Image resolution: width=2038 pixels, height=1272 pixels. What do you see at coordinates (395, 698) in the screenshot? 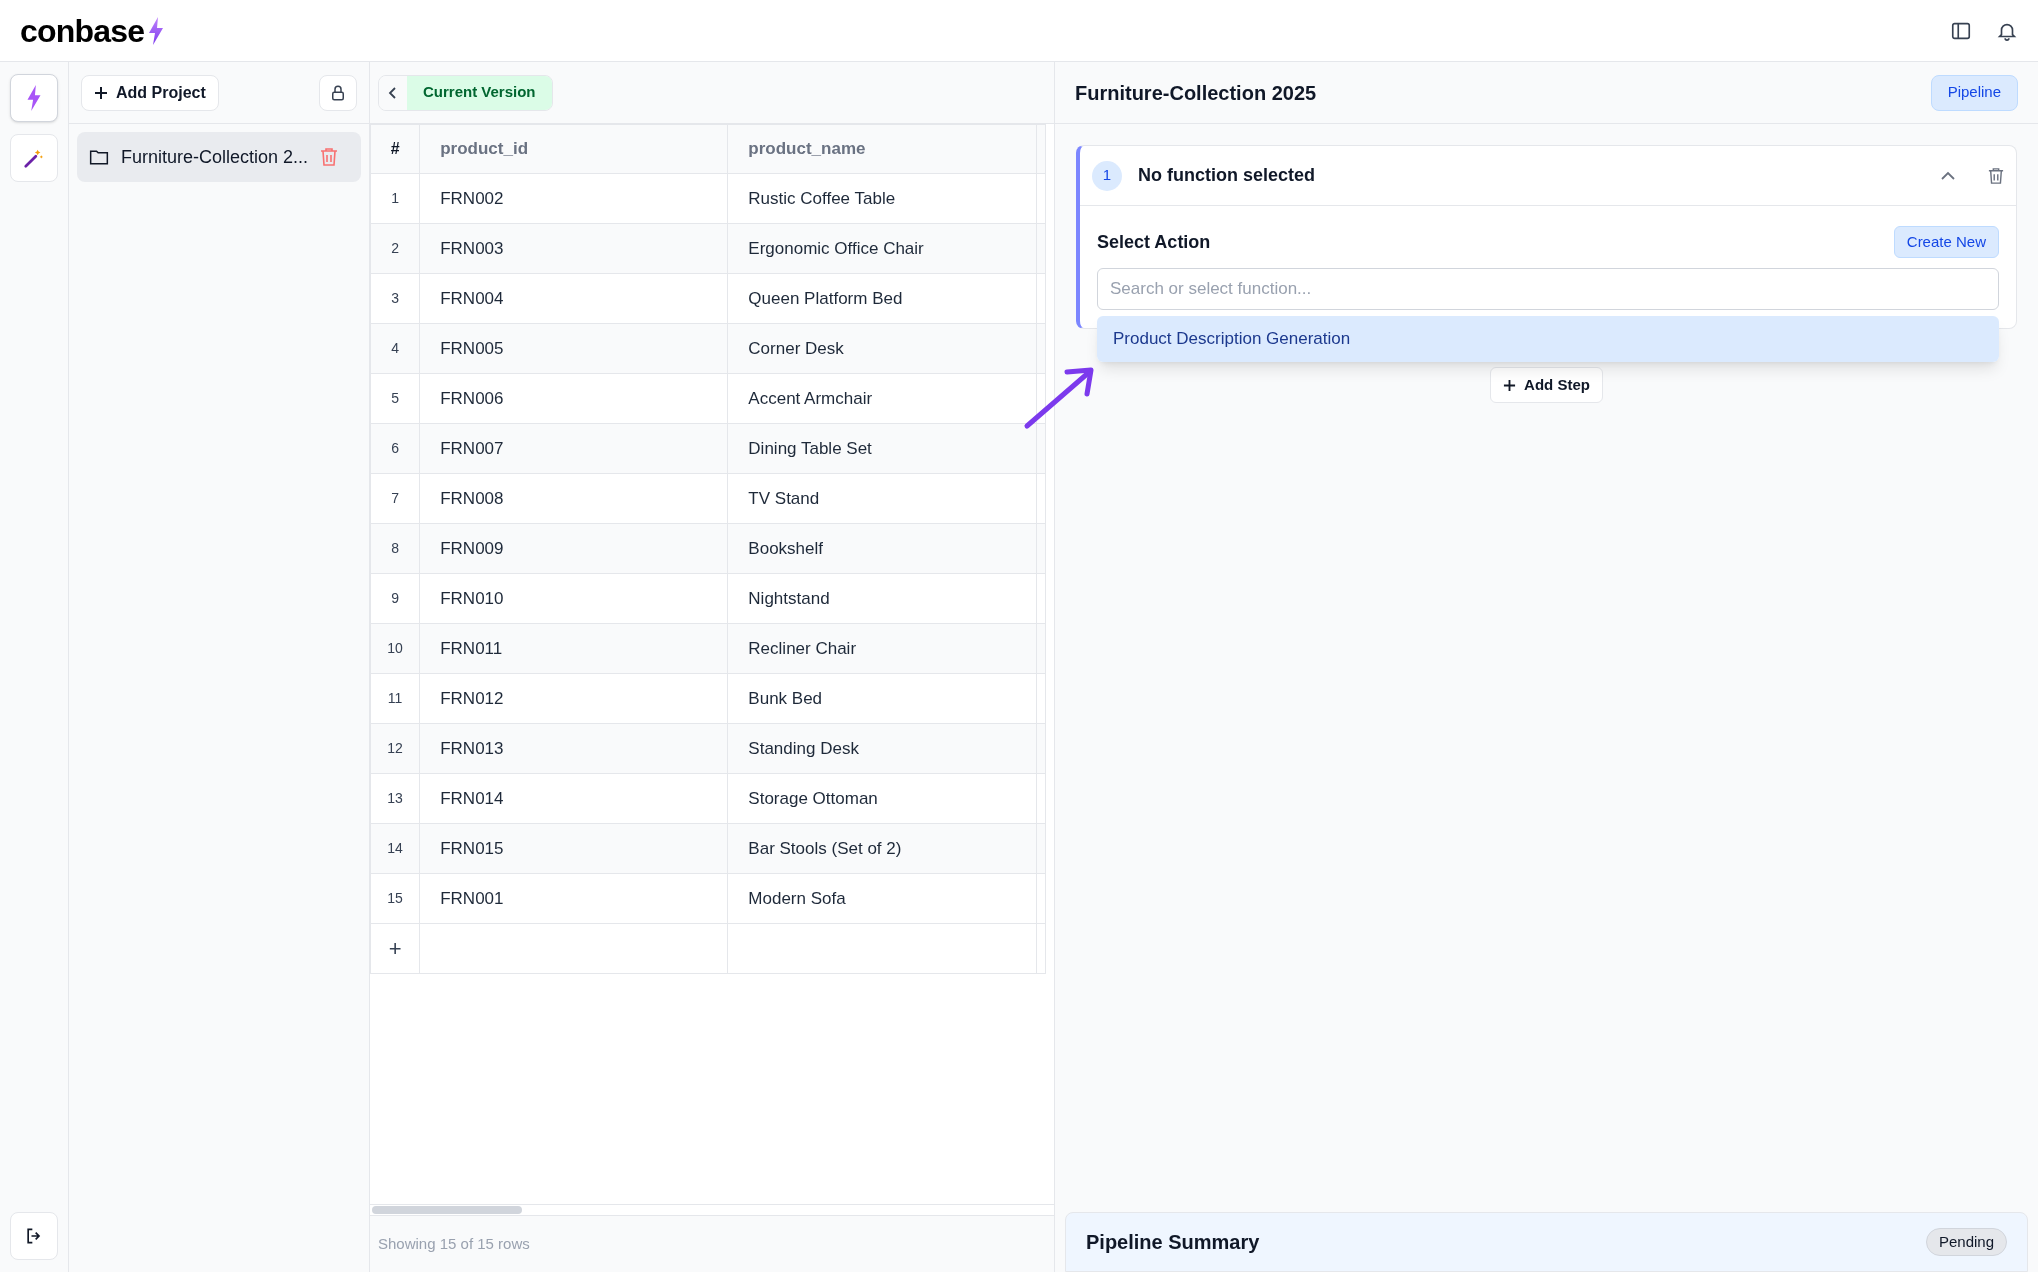
I see `row-number: 11` at bounding box center [395, 698].